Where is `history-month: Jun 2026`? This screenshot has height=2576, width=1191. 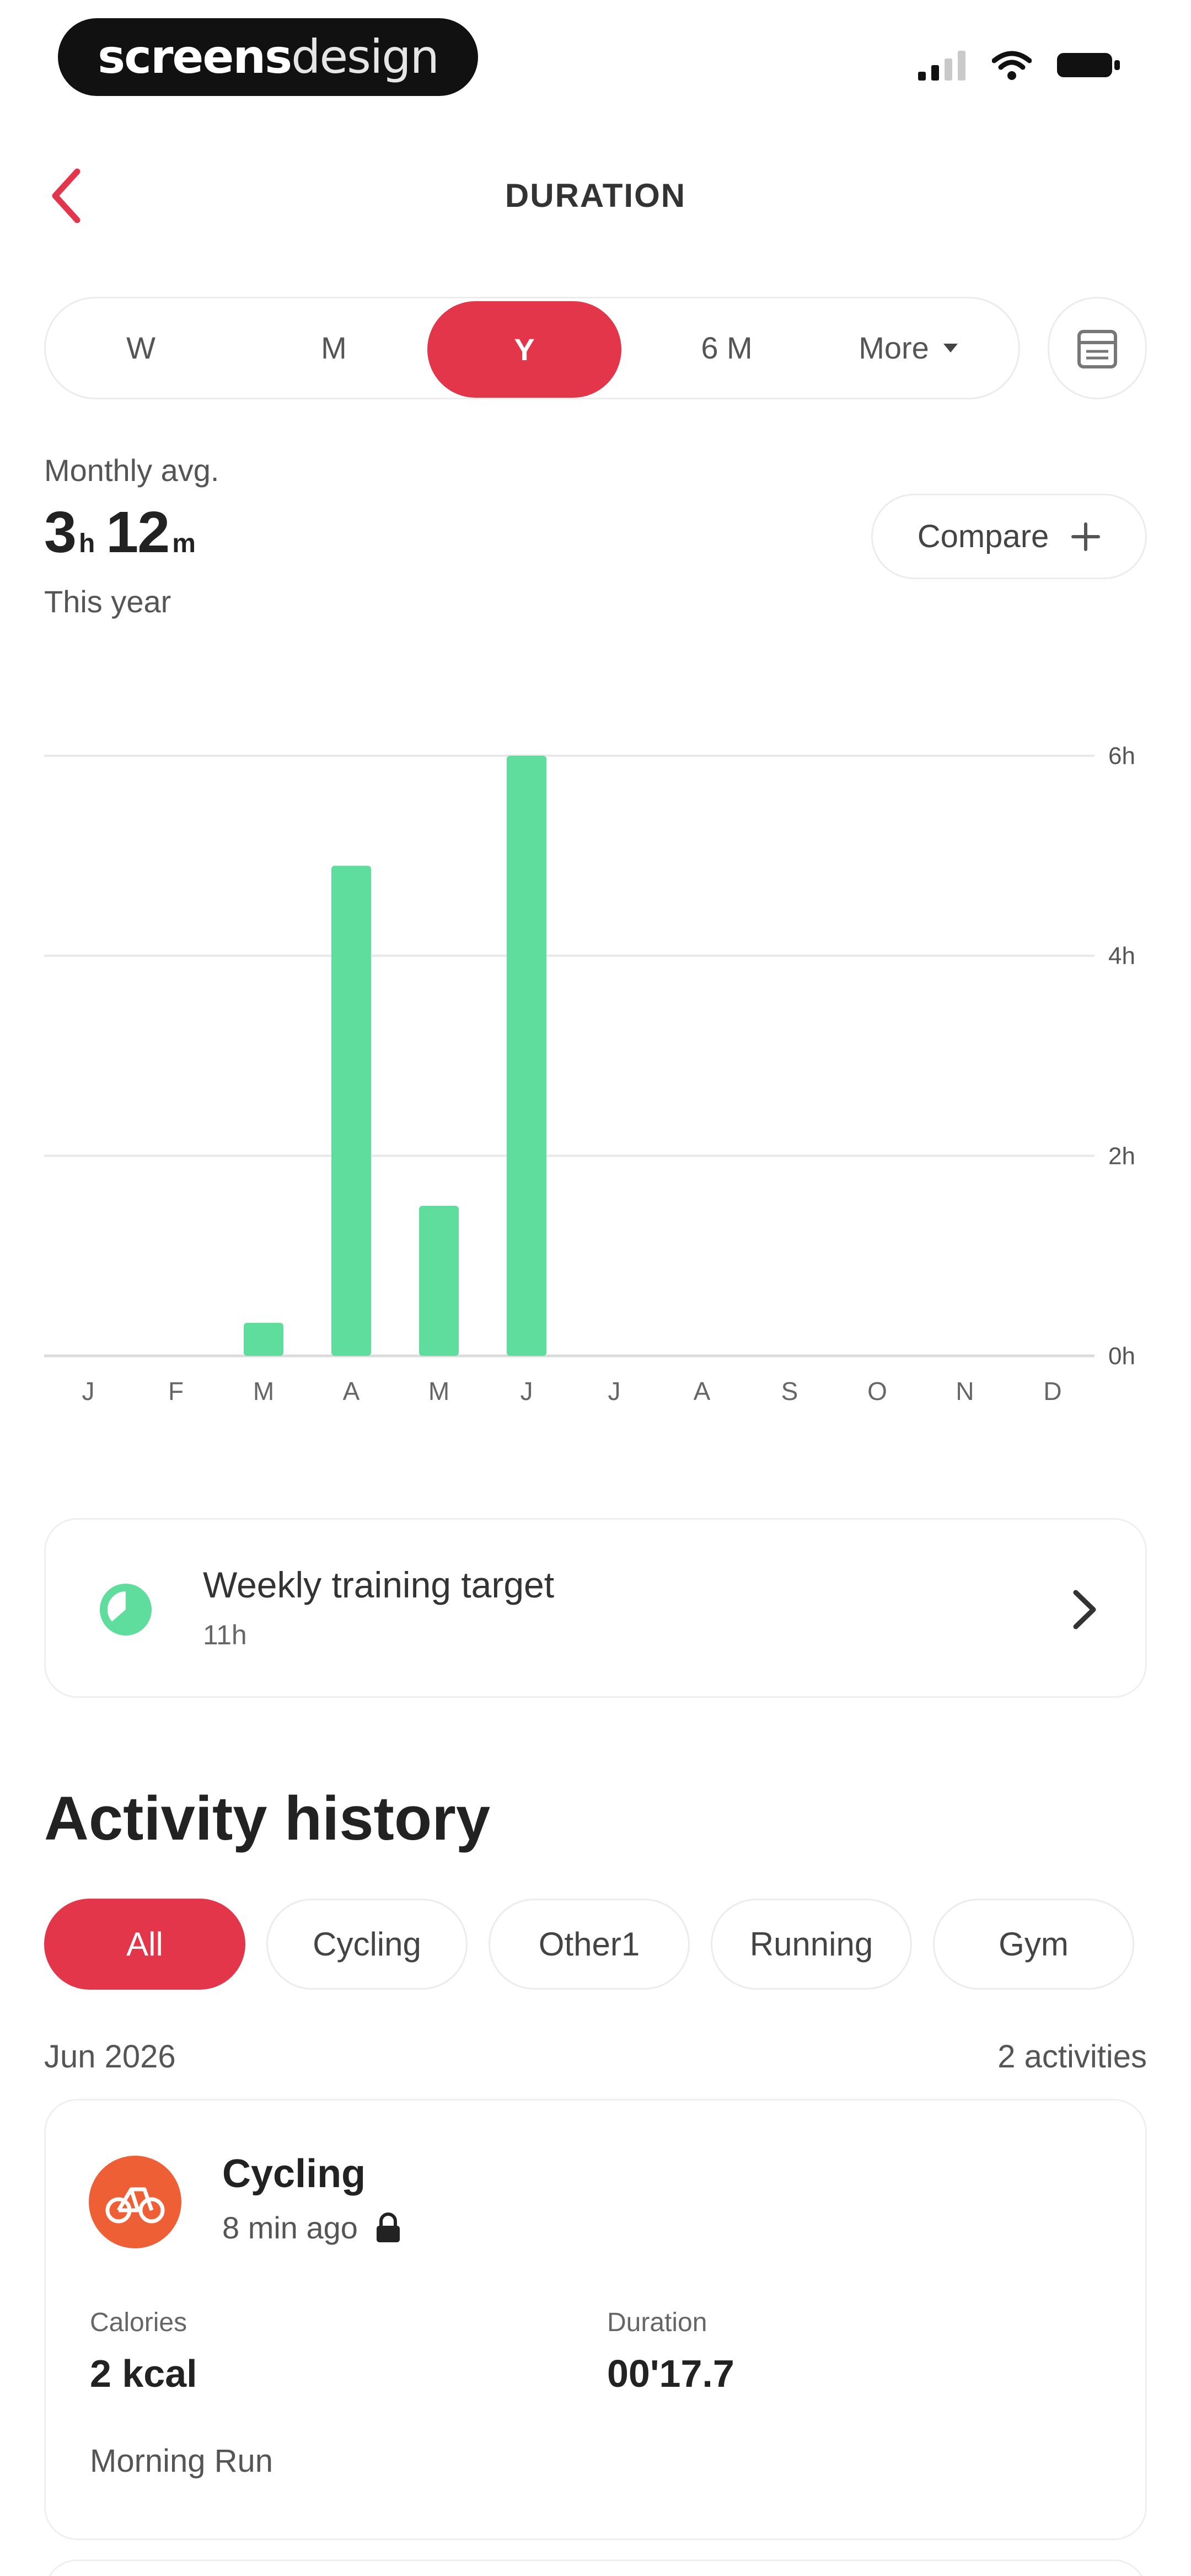 history-month: Jun 2026 is located at coordinates (110, 2057).